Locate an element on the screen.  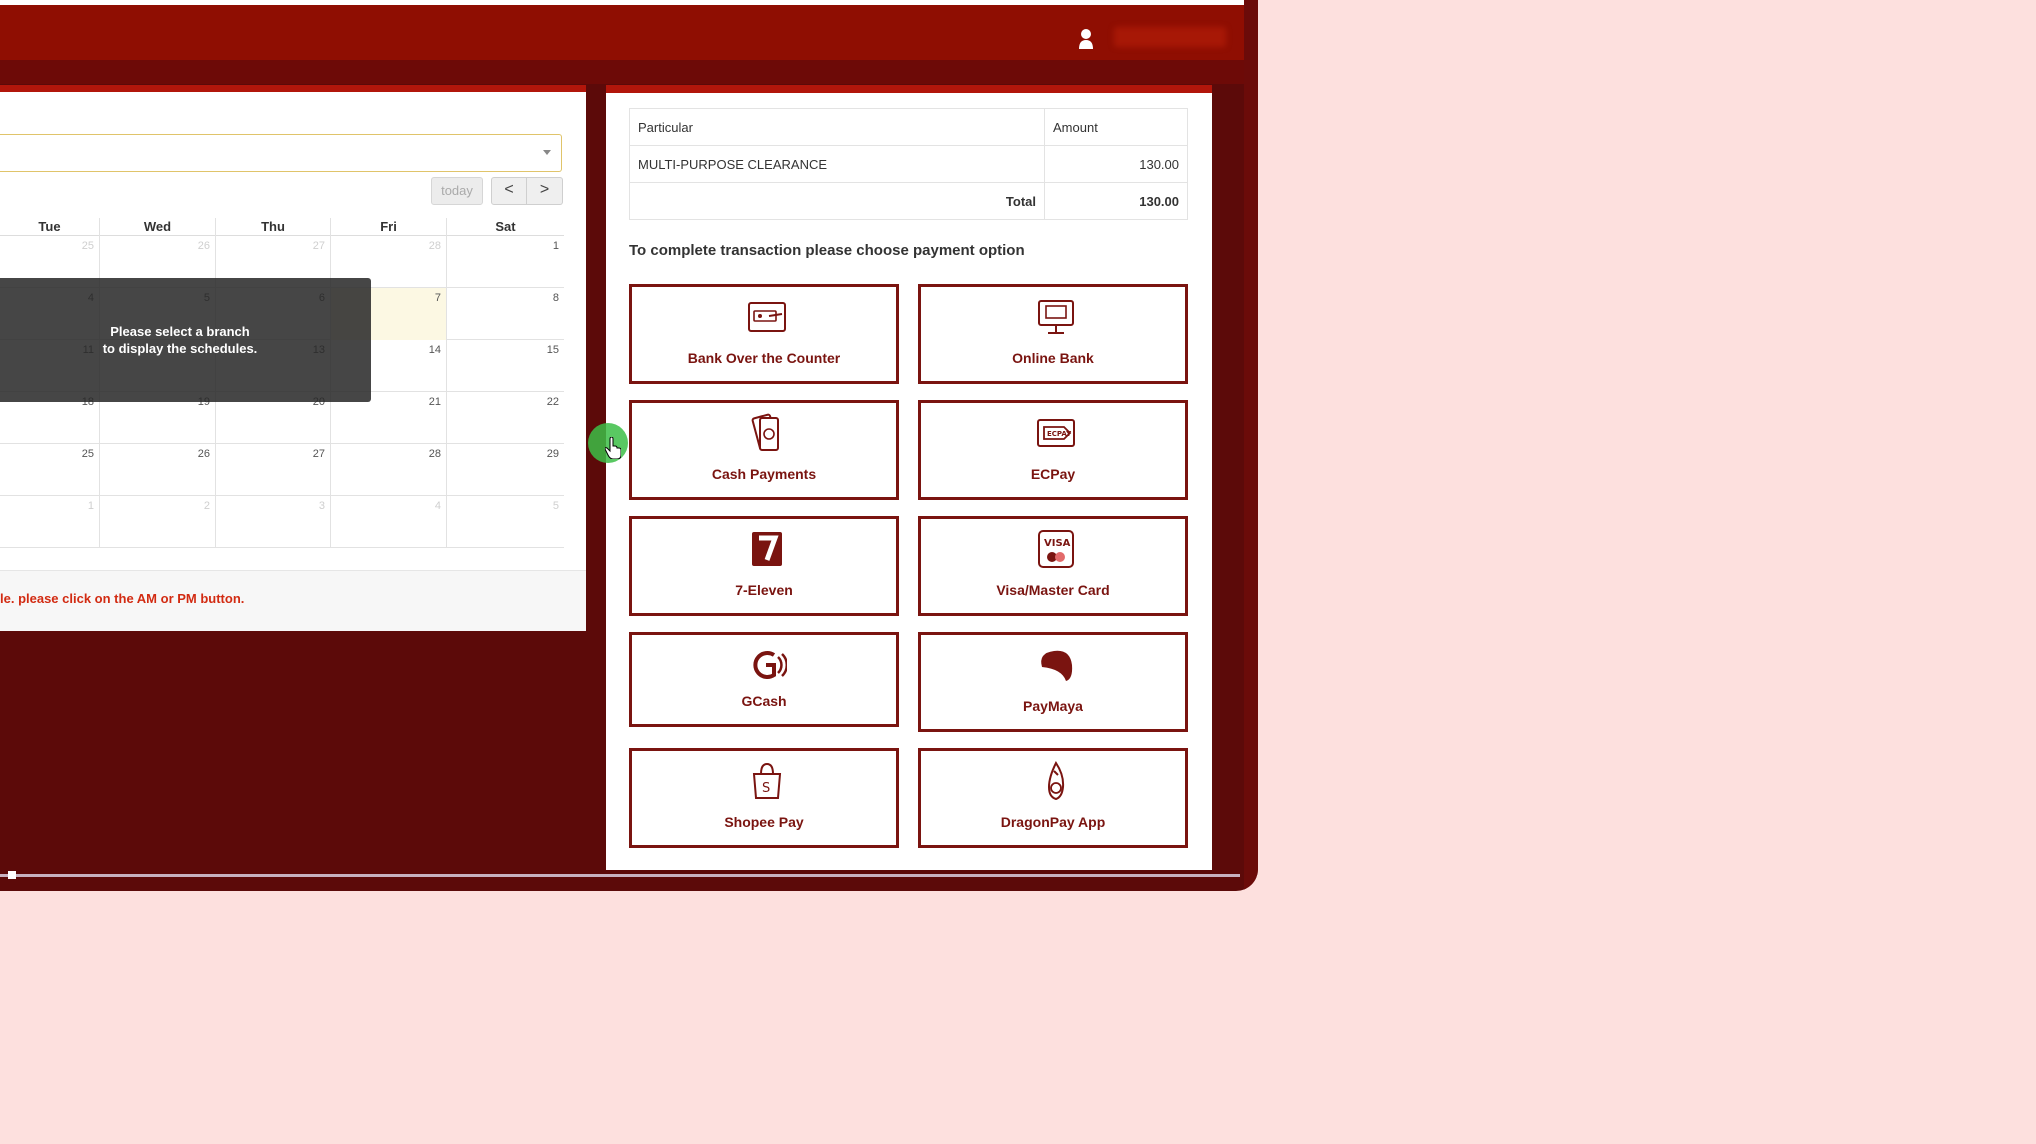
day-number: 21 is located at coordinates (434, 402).